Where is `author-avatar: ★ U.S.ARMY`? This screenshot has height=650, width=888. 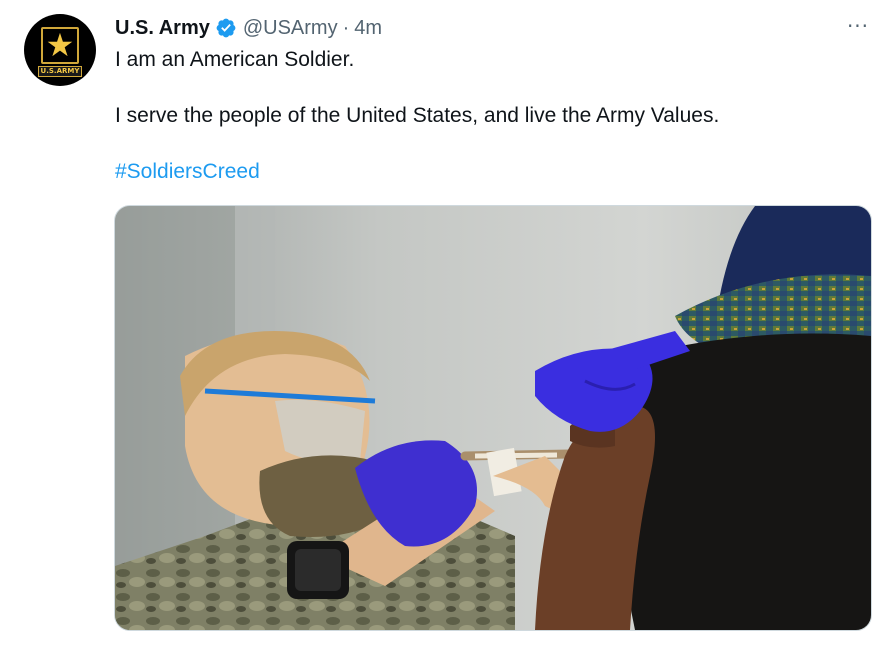 author-avatar: ★ U.S.ARMY is located at coordinates (60, 50).